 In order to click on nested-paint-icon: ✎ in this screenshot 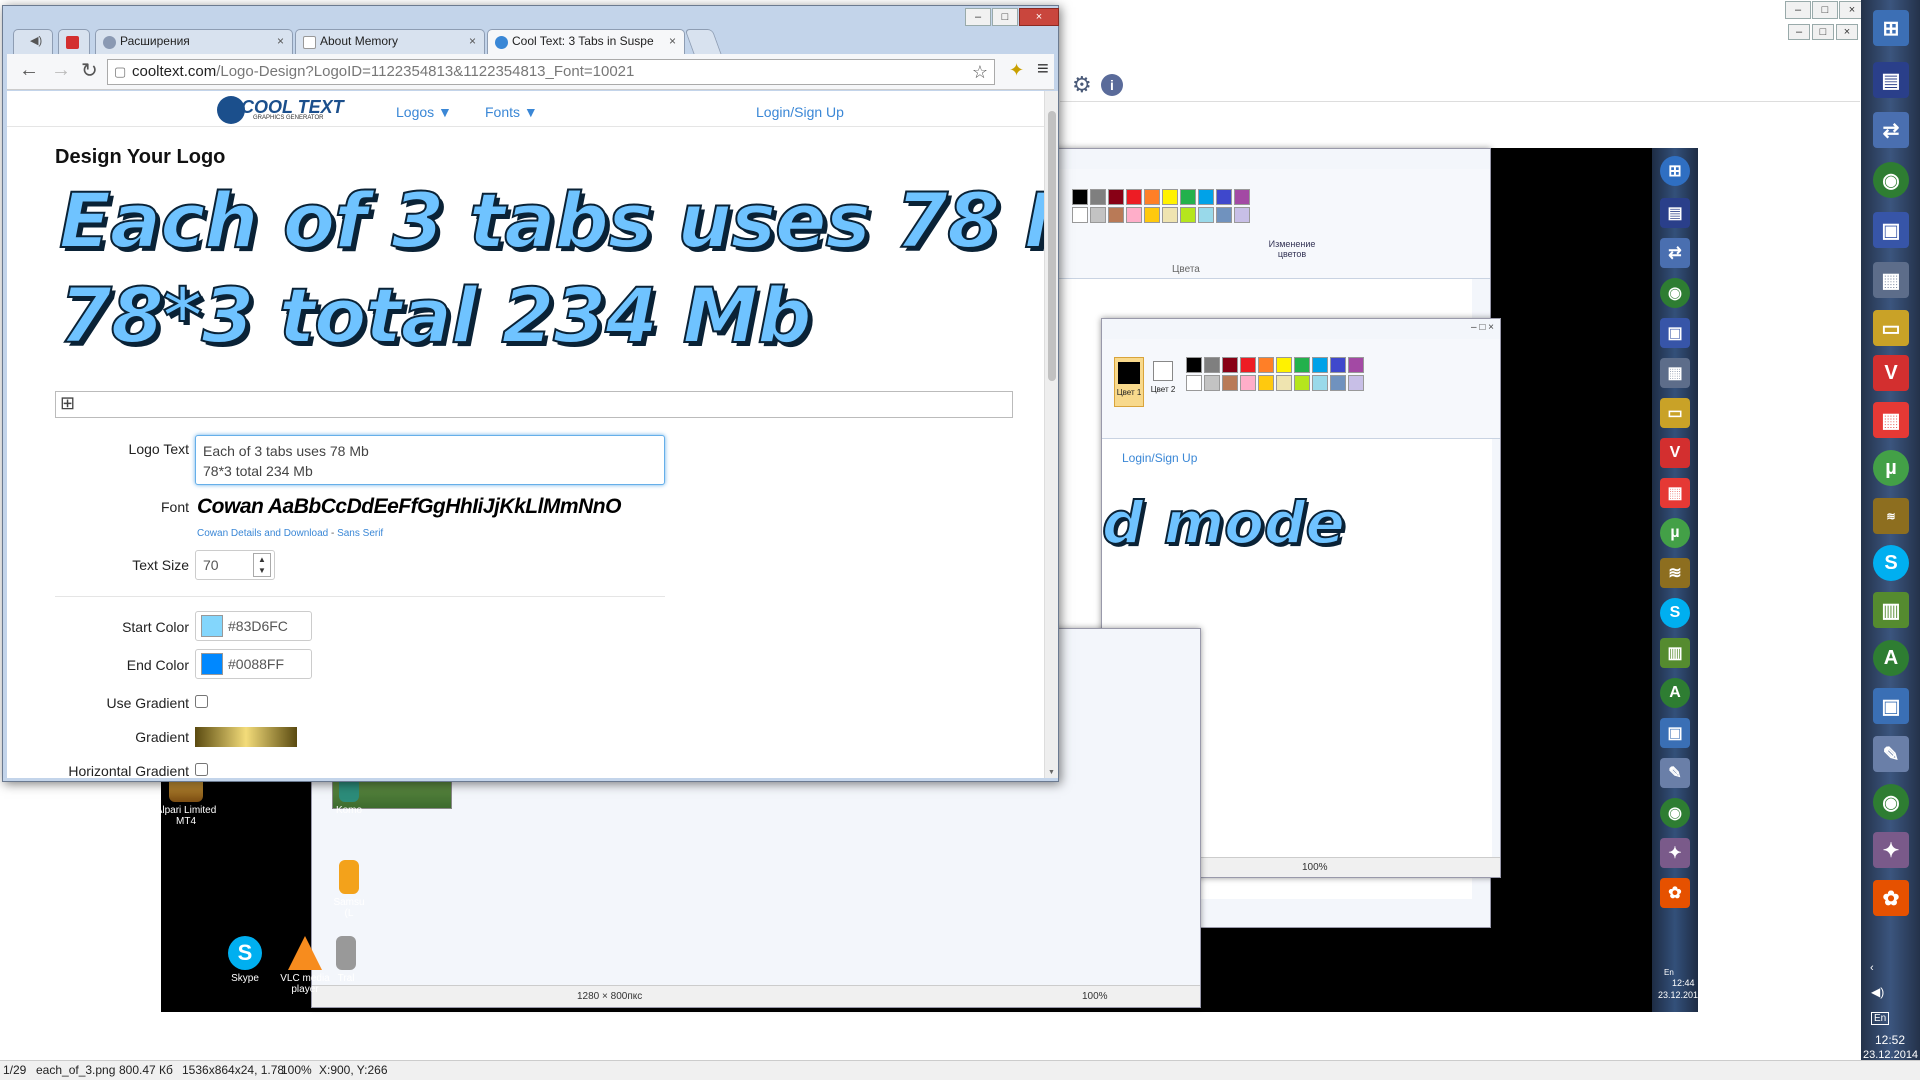, I will do `click(1675, 773)`.